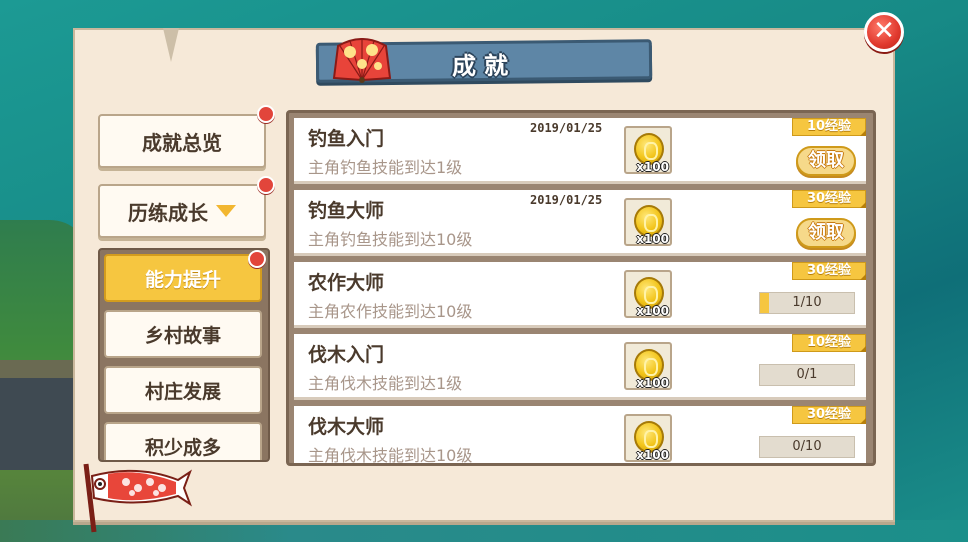  What do you see at coordinates (580, 367) in the screenshot?
I see `achievement-row: 伐木入门 主角伐木技能到达1级 x100 10经验 0/1` at bounding box center [580, 367].